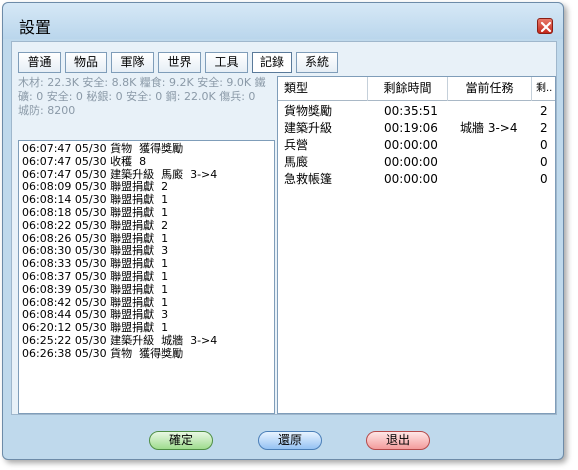  Describe the element at coordinates (103, 353) in the screenshot. I see `log-entry: 06:26:38 05/30 貨物 獲得獎勵` at that location.